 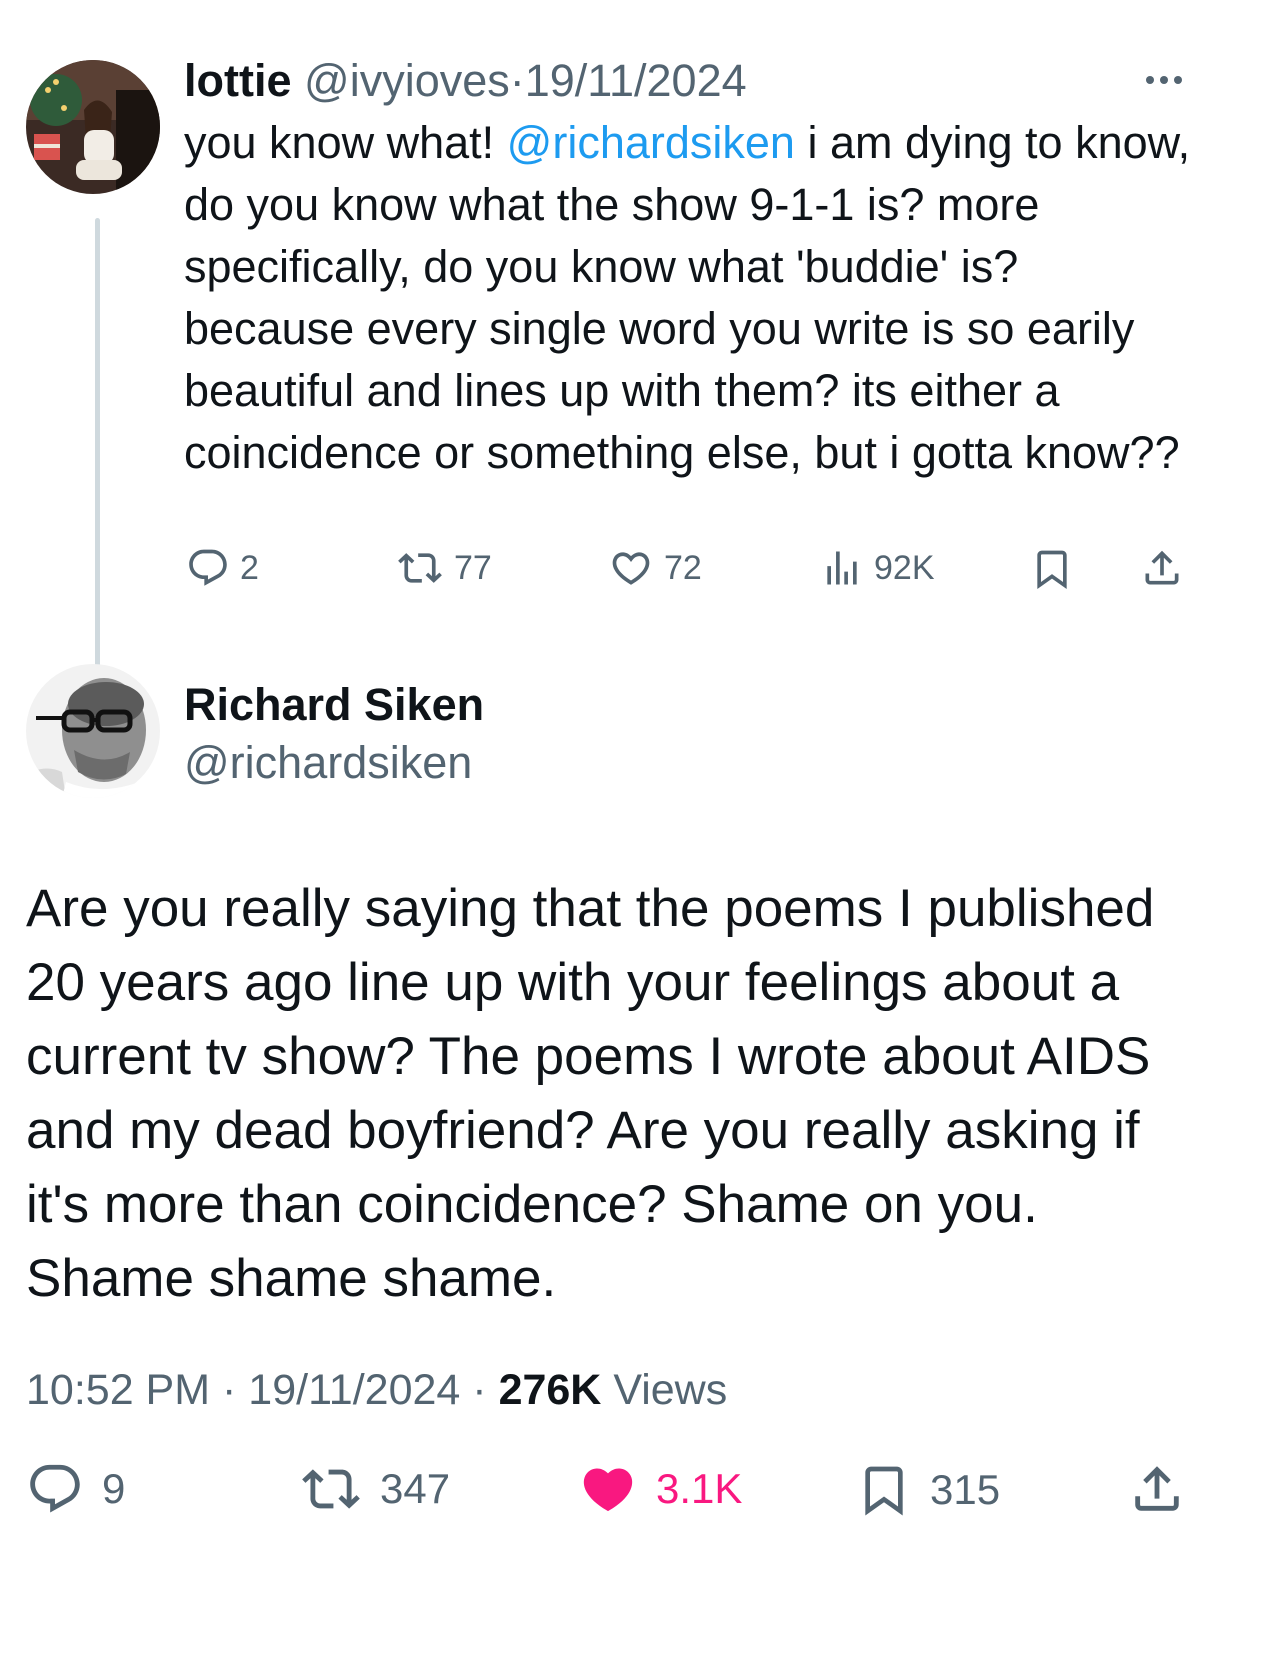 I want to click on parent-like-count: 72, so click(x=683, y=567).